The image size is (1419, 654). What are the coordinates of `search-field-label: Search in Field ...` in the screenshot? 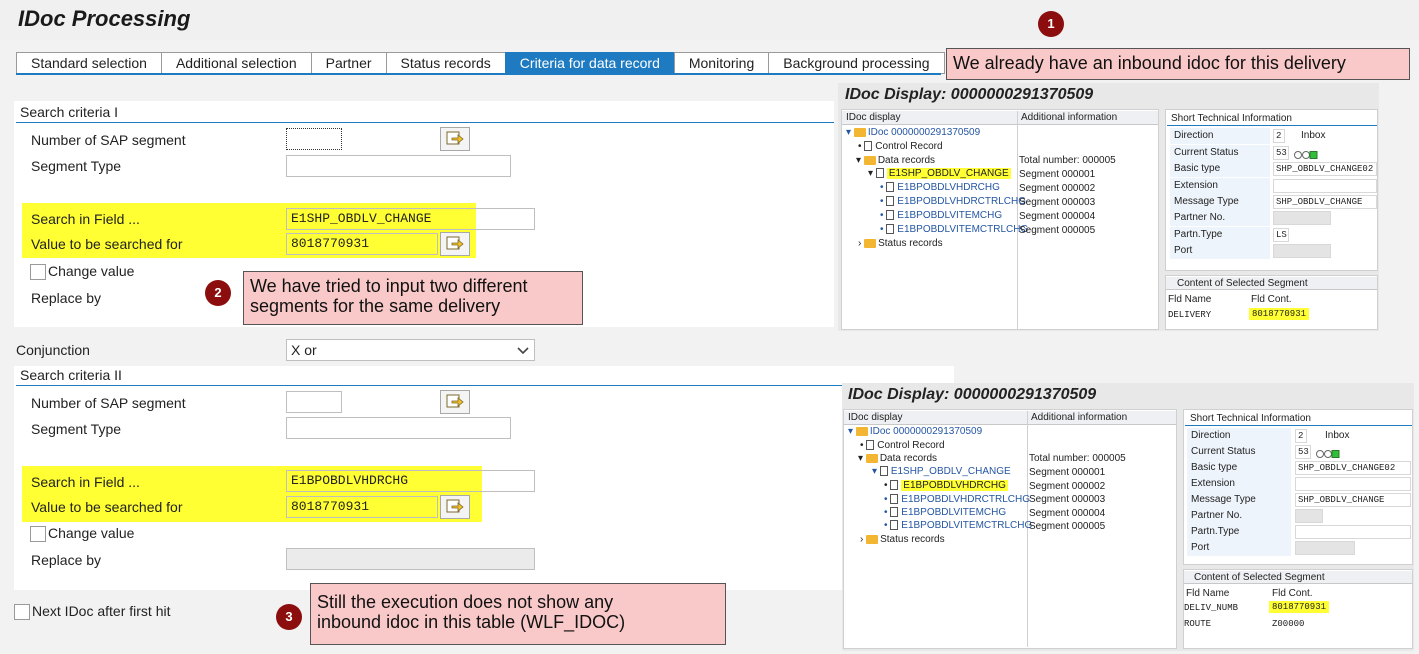 It's located at (85, 482).